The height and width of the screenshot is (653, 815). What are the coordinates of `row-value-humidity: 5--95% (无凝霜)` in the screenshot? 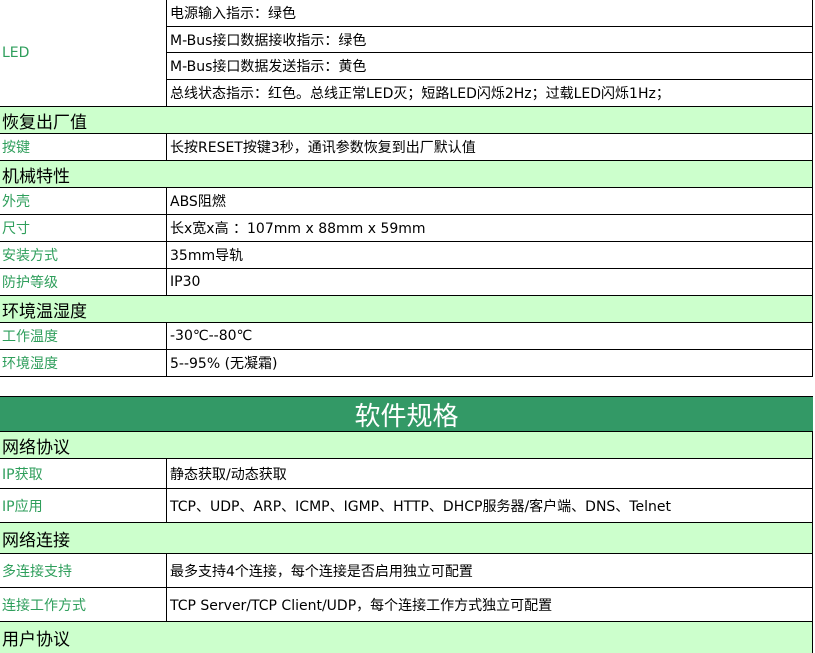 It's located at (489, 363).